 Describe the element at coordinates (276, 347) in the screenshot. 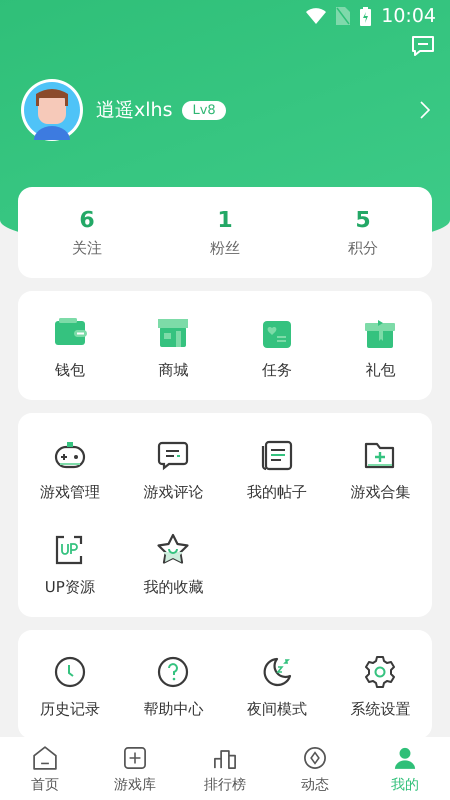

I see `menu-item: 任务` at that location.